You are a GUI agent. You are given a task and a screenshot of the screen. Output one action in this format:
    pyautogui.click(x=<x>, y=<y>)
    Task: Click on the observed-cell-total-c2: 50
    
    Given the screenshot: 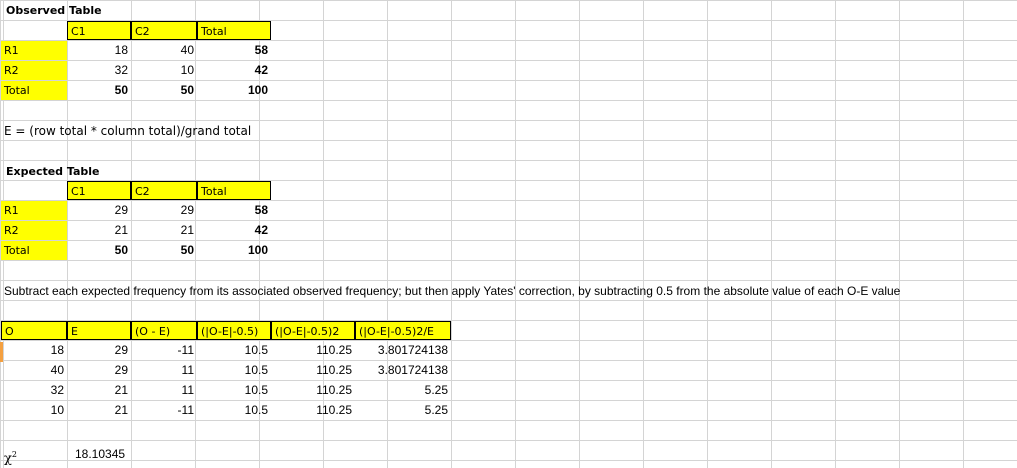 What is the action you would take?
    pyautogui.click(x=164, y=90)
    